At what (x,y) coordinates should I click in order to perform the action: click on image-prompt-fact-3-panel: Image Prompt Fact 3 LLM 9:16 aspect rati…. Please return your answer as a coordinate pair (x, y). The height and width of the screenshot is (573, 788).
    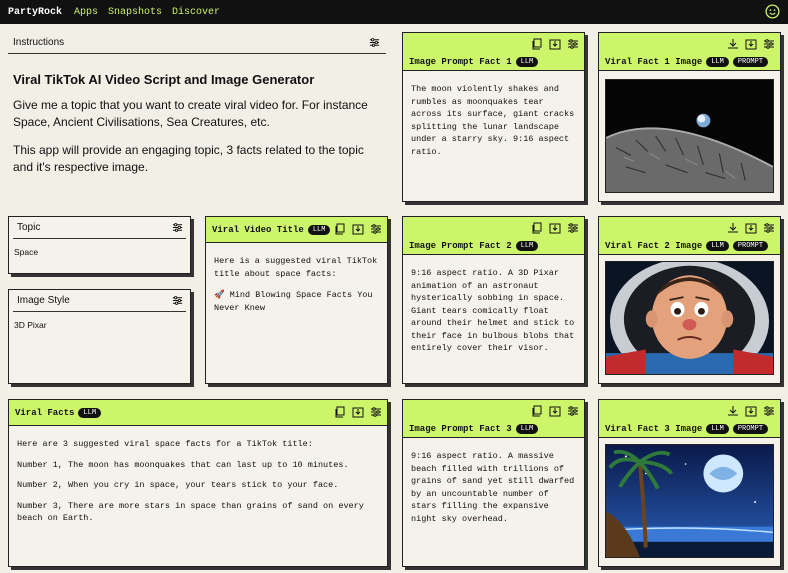
    Looking at the image, I should click on (493, 483).